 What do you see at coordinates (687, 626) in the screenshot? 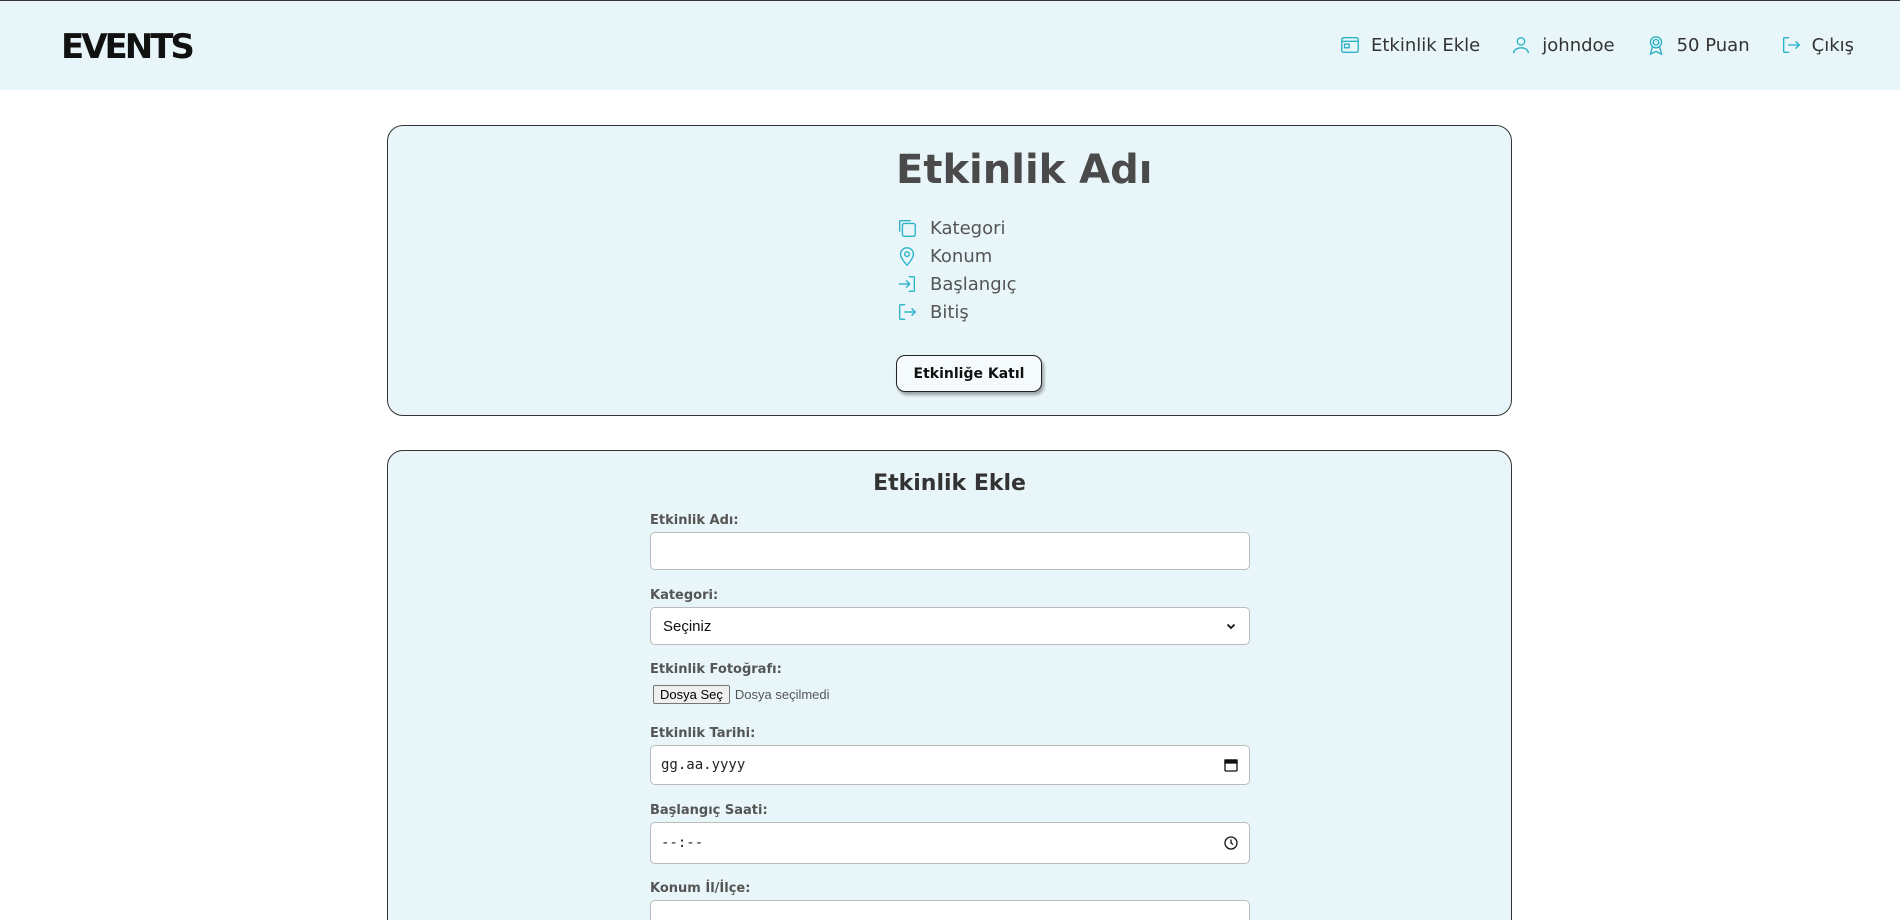
I see `category-select-value: Seçiniz` at bounding box center [687, 626].